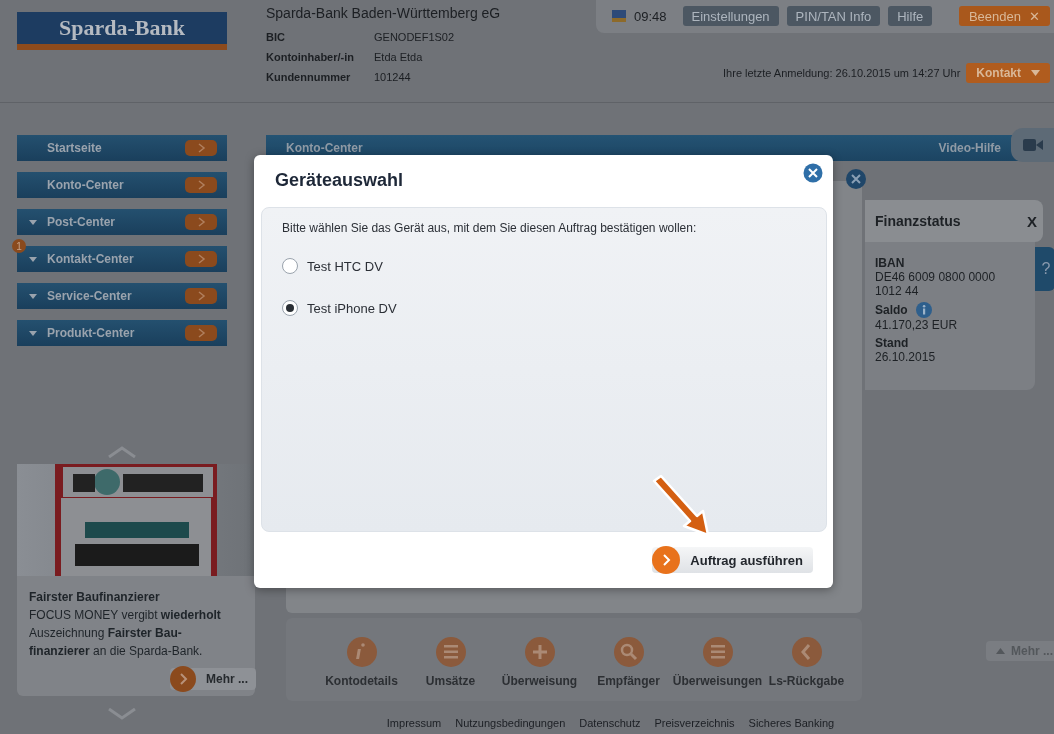 Image resolution: width=1054 pixels, height=734 pixels. I want to click on radio-option: Test HTC DV, so click(554, 266).